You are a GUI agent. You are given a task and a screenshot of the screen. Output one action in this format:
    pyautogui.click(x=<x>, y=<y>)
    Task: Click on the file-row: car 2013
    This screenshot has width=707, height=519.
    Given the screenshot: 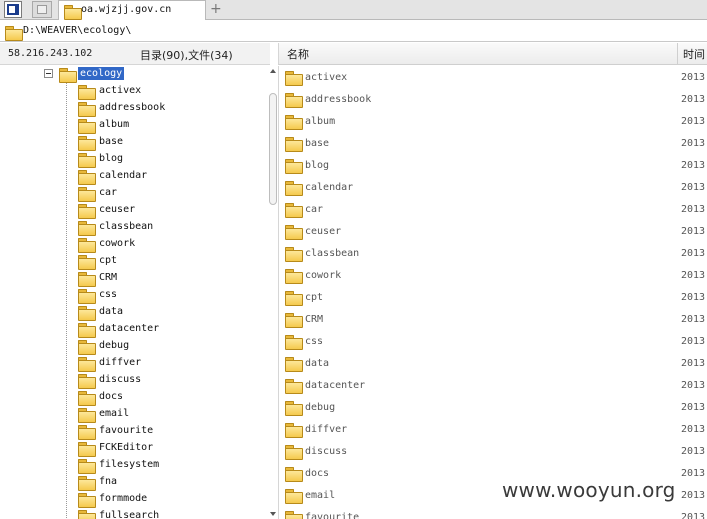 What is the action you would take?
    pyautogui.click(x=493, y=209)
    